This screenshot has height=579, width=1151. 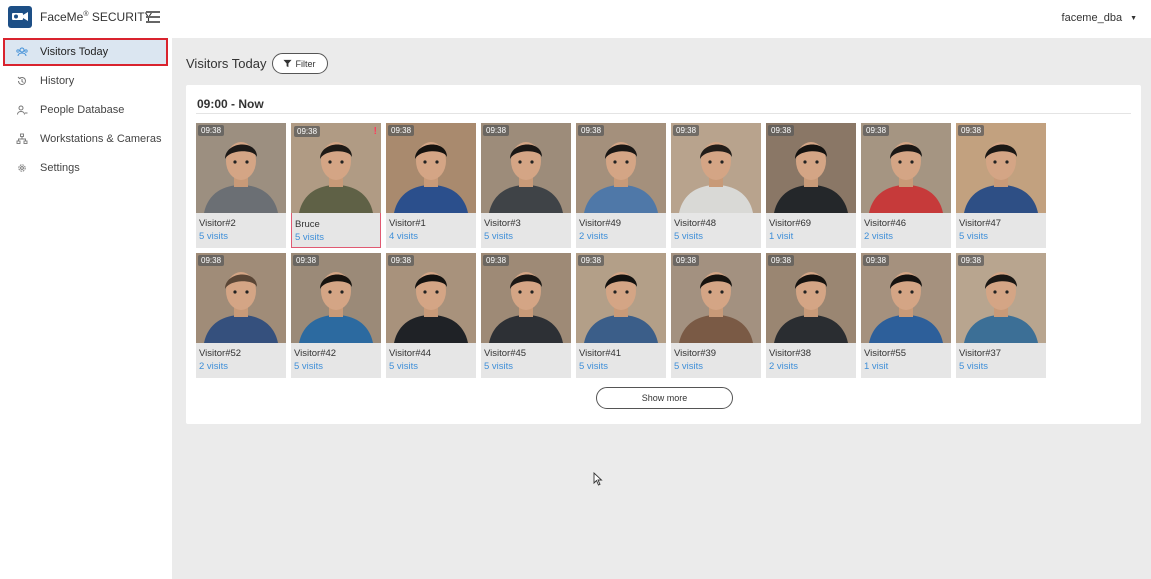 I want to click on visitor-tile: 09:38 Visitor#2 5 visits, so click(x=241, y=185).